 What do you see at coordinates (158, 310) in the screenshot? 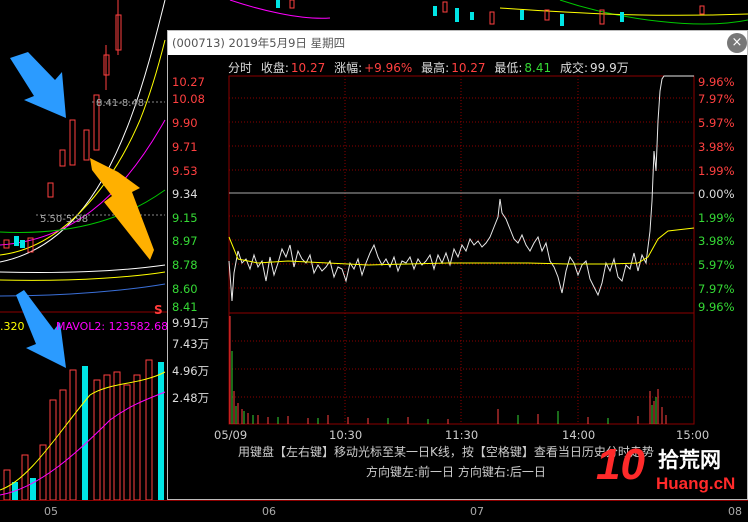
I see `sell-marker-icon: S` at bounding box center [158, 310].